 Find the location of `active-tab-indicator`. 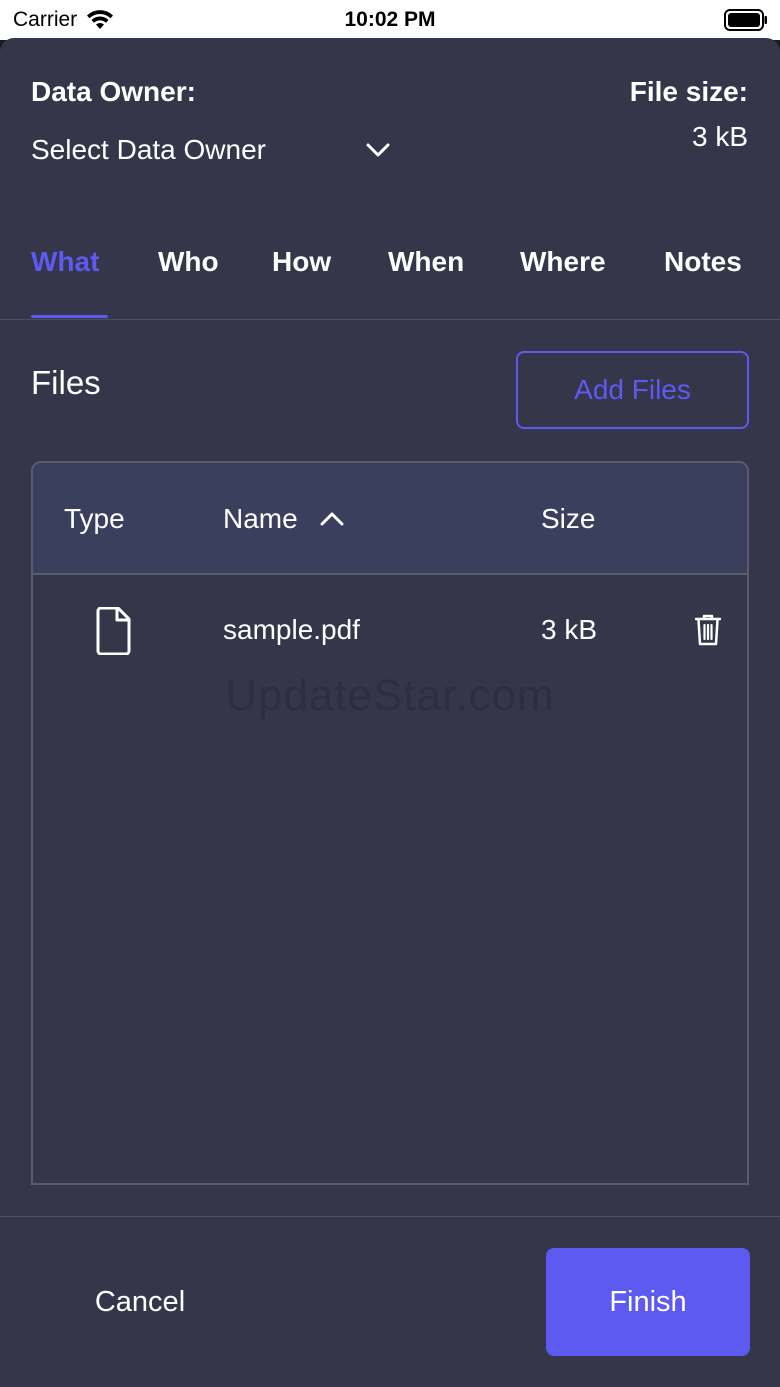

active-tab-indicator is located at coordinates (69, 316).